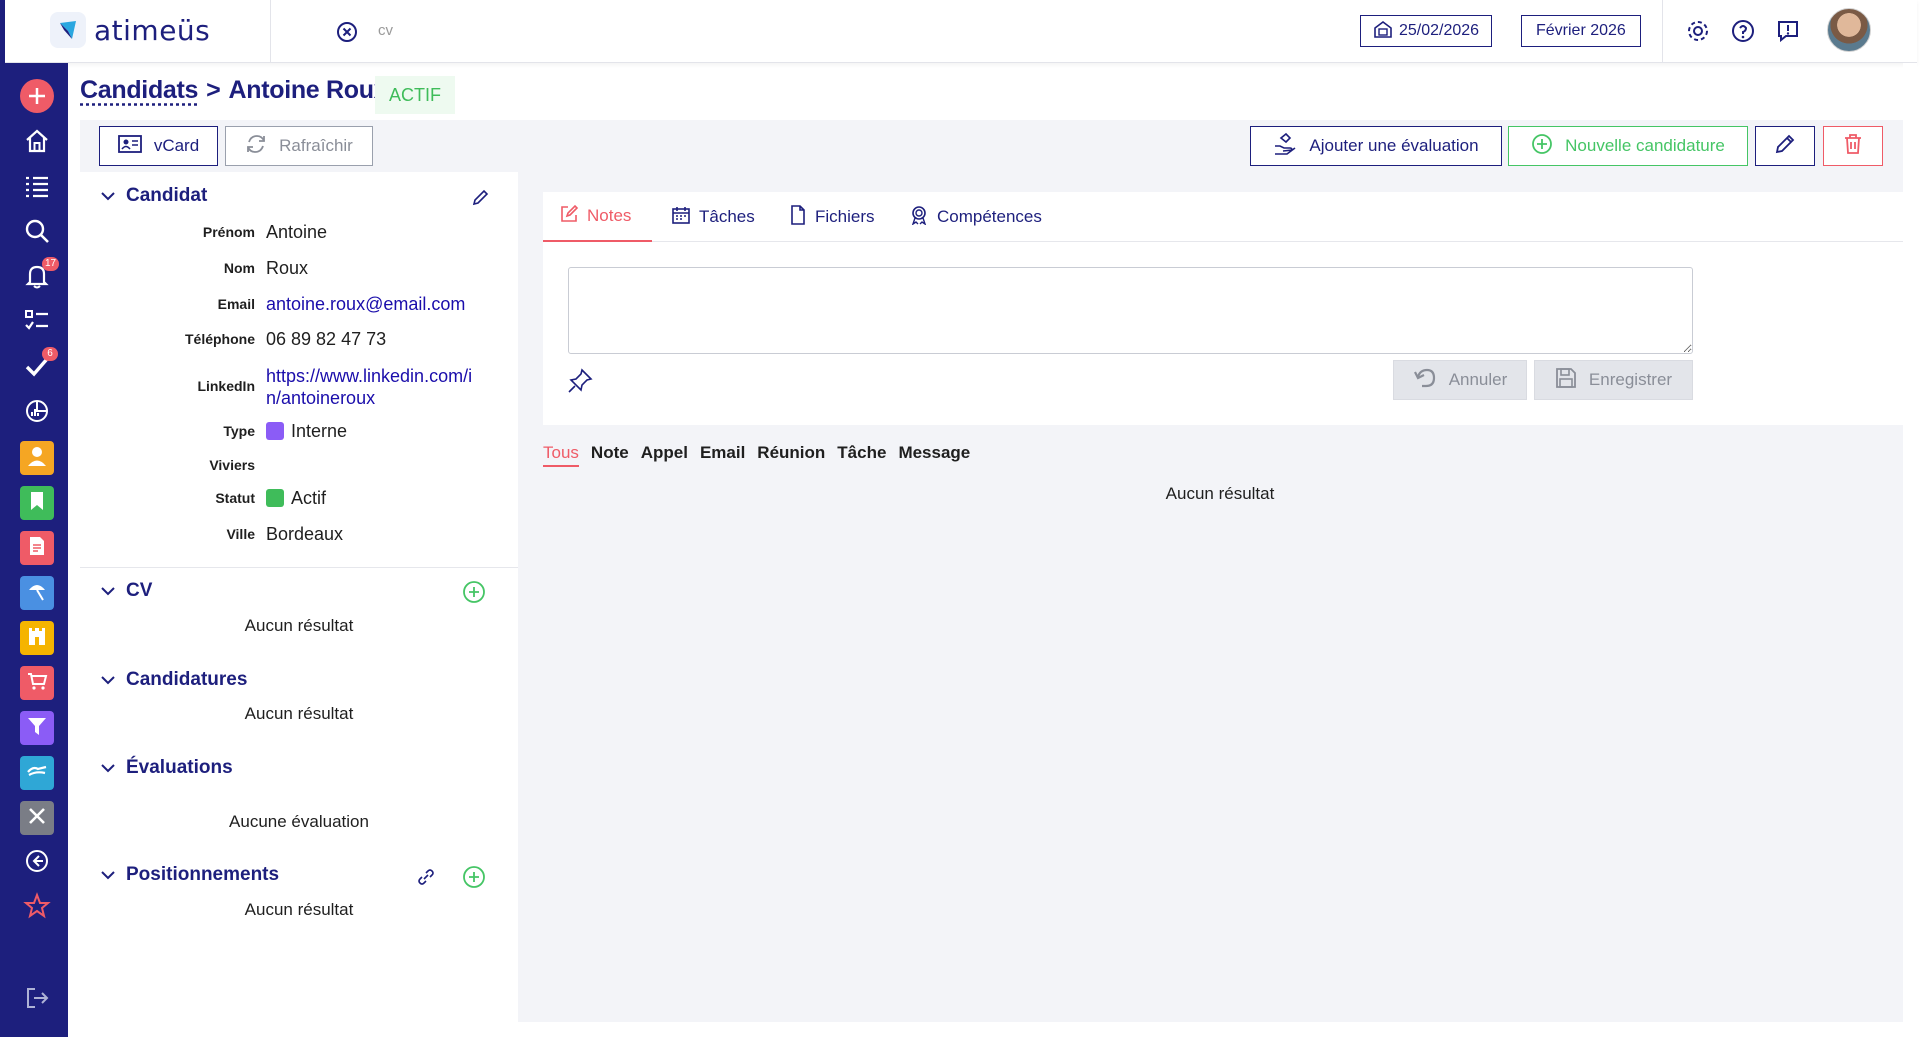 This screenshot has height=1037, width=1920. I want to click on sidebar-sites, so click(37, 638).